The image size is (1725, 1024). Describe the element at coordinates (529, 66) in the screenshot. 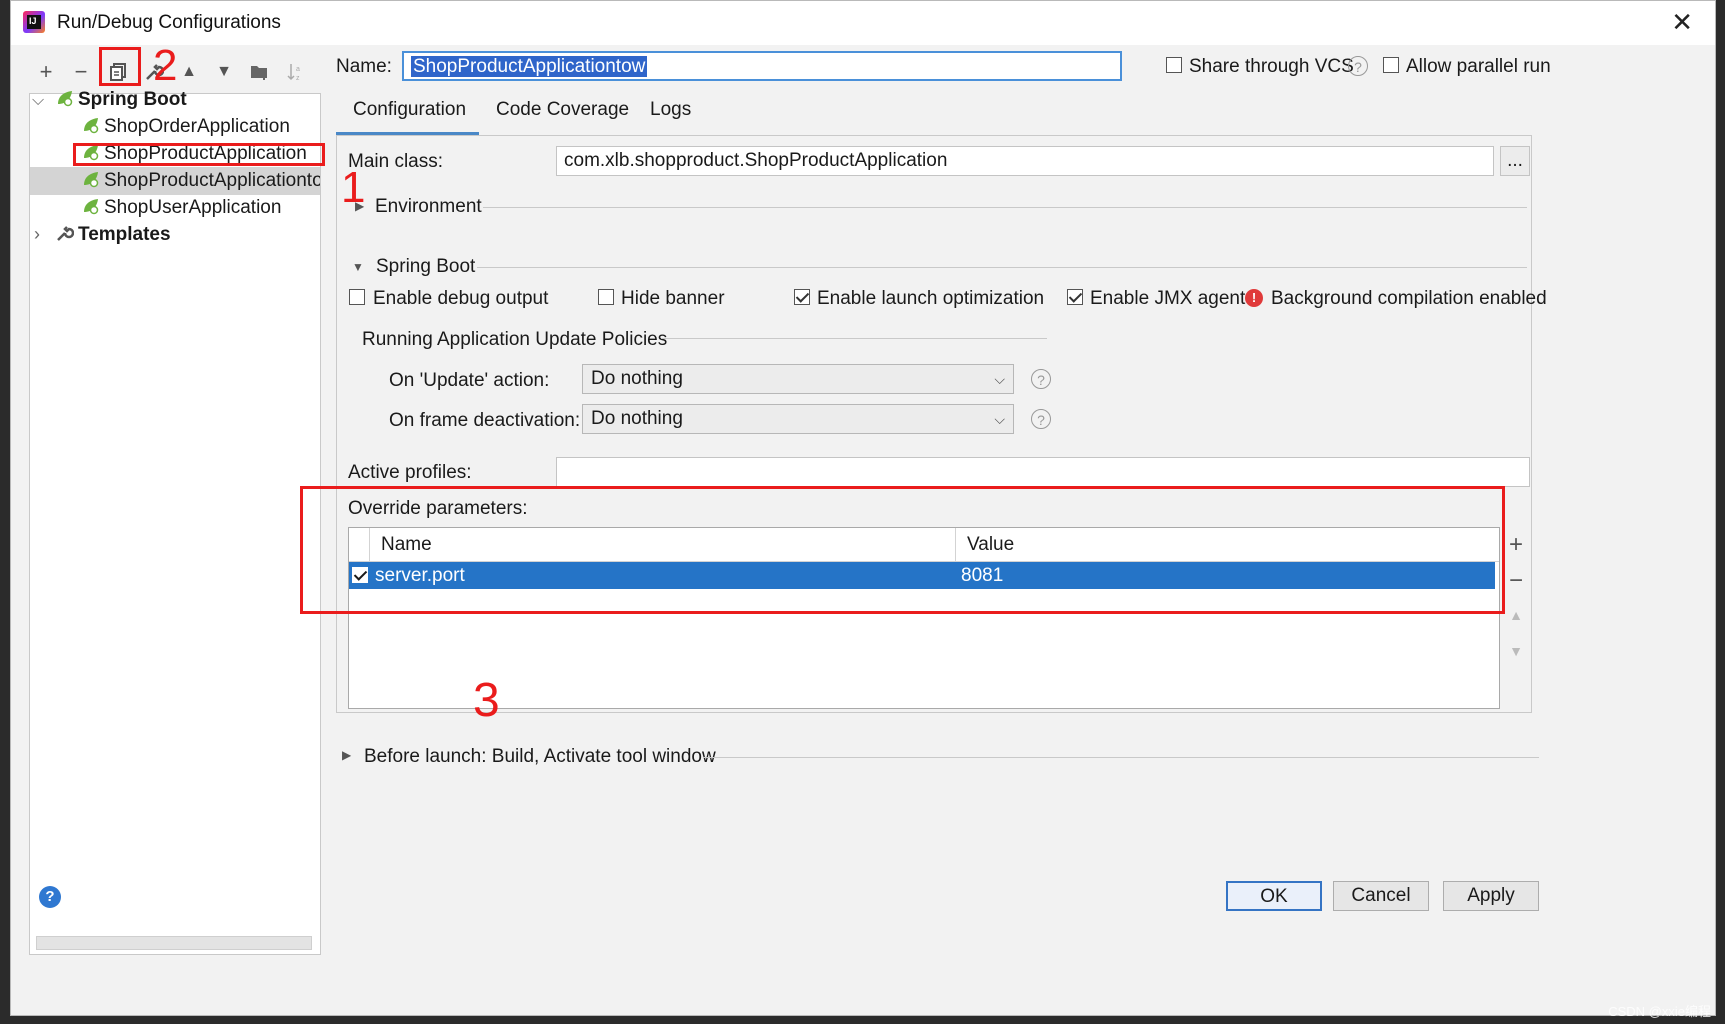

I see `name-value: ShopProductApplicationtow` at that location.